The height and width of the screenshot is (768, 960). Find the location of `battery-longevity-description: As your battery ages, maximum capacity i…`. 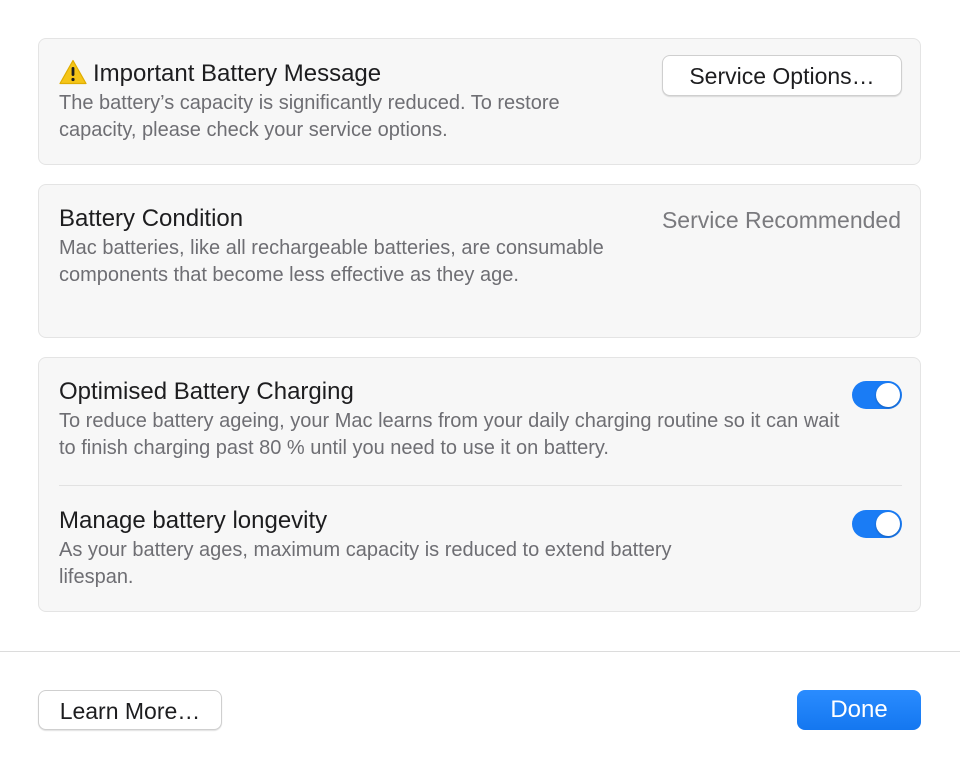

battery-longevity-description: As your battery ages, maximum capacity i… is located at coordinates (365, 563).